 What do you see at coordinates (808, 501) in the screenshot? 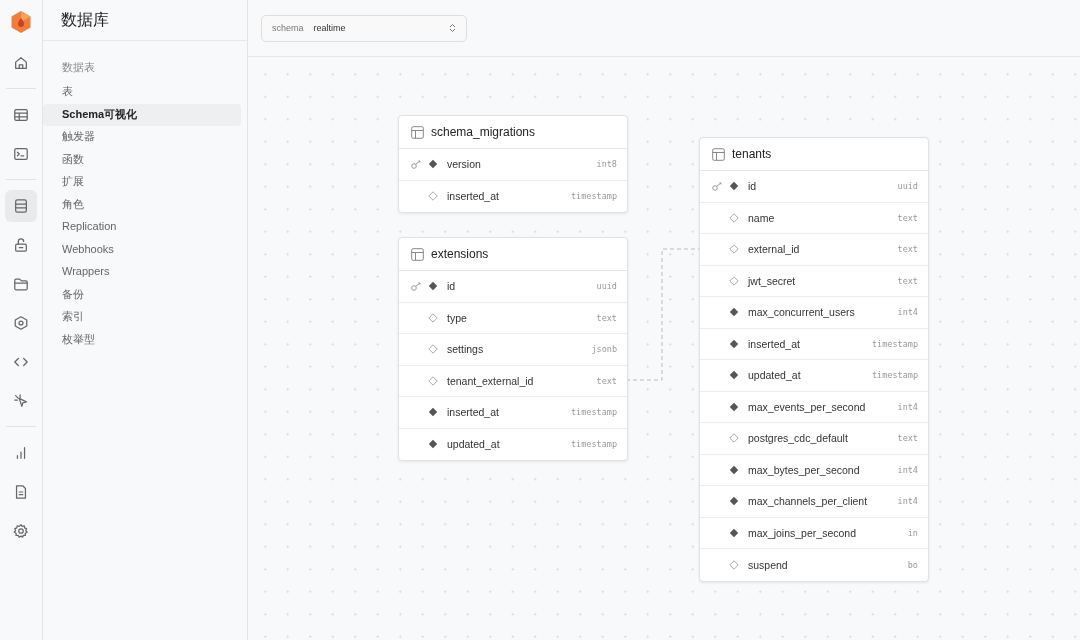
I see `column-name: max_channels_per_client` at bounding box center [808, 501].